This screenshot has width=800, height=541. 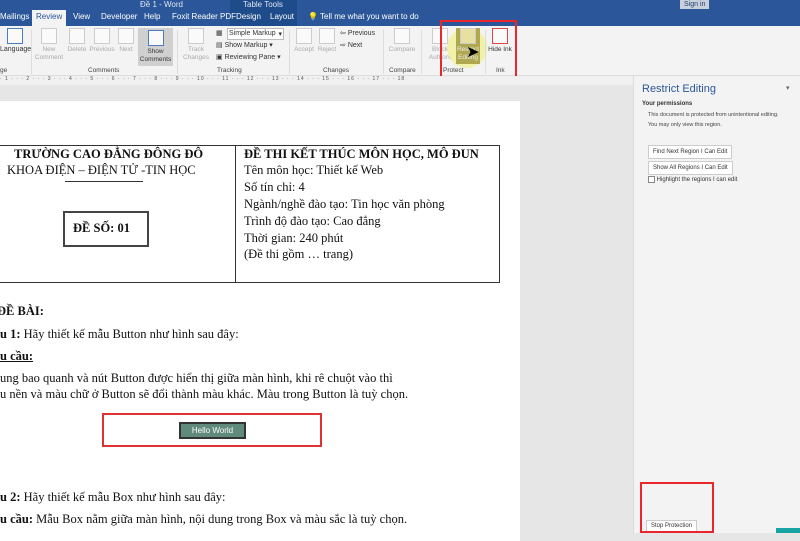 What do you see at coordinates (304, 36) in the screenshot?
I see `accept-icon` at bounding box center [304, 36].